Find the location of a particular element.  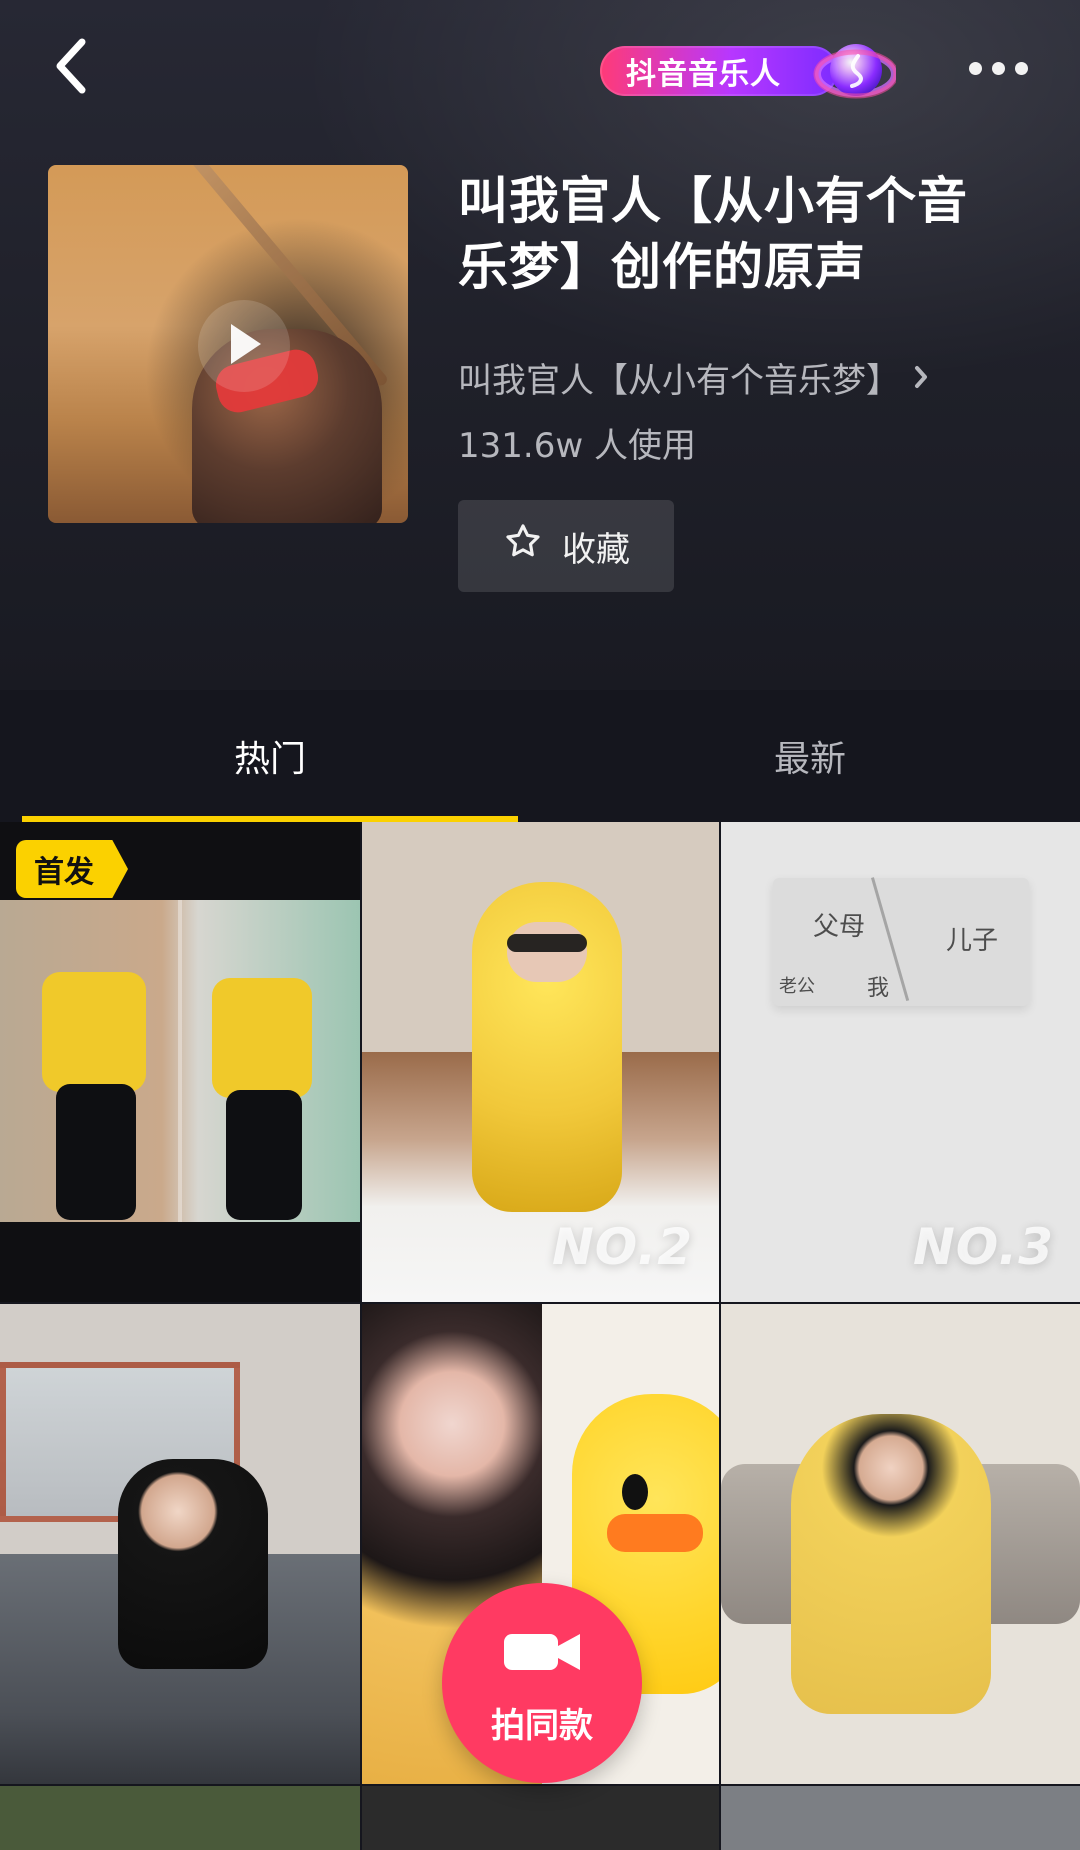

artist-link: 叫我官人【从小有个音乐梦】 is located at coordinates (738, 377).